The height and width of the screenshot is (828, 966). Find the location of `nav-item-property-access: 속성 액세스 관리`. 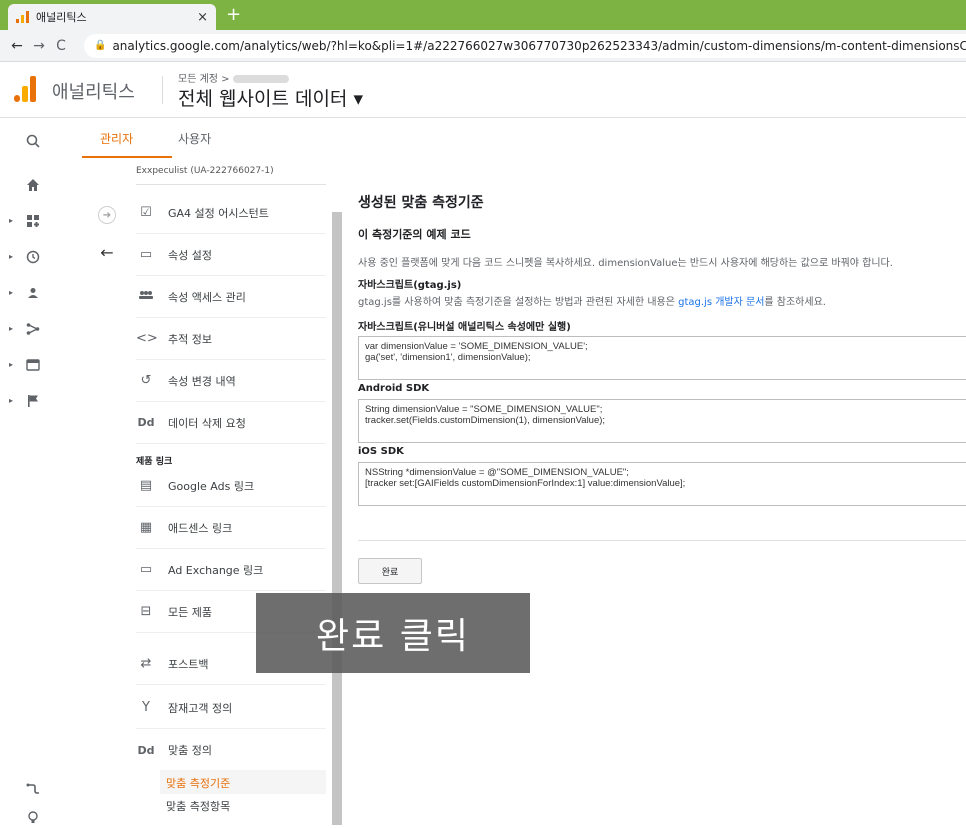

nav-item-property-access: 속성 액세스 관리 is located at coordinates (231, 297).